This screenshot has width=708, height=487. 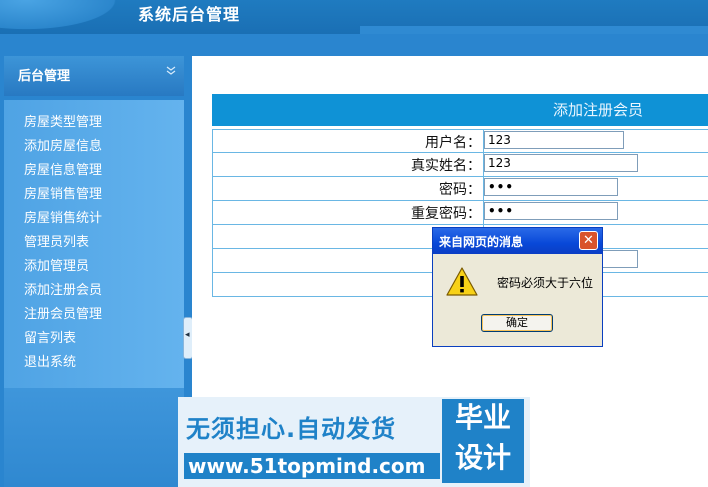 I want to click on password-label: 密码：, so click(x=460, y=190).